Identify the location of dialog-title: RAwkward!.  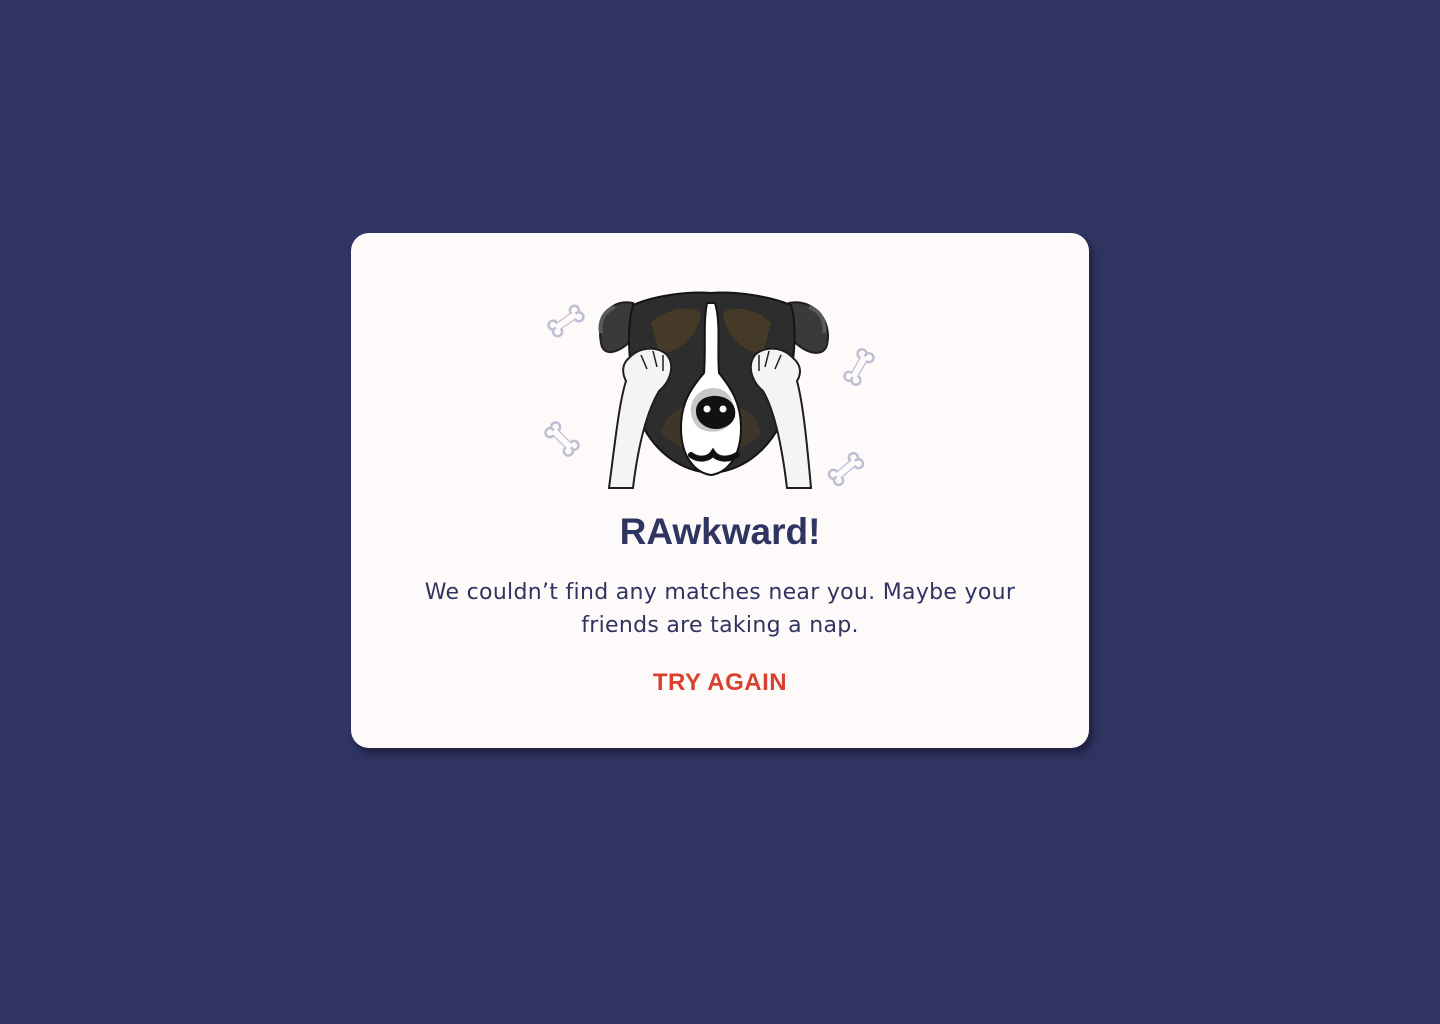
(720, 531).